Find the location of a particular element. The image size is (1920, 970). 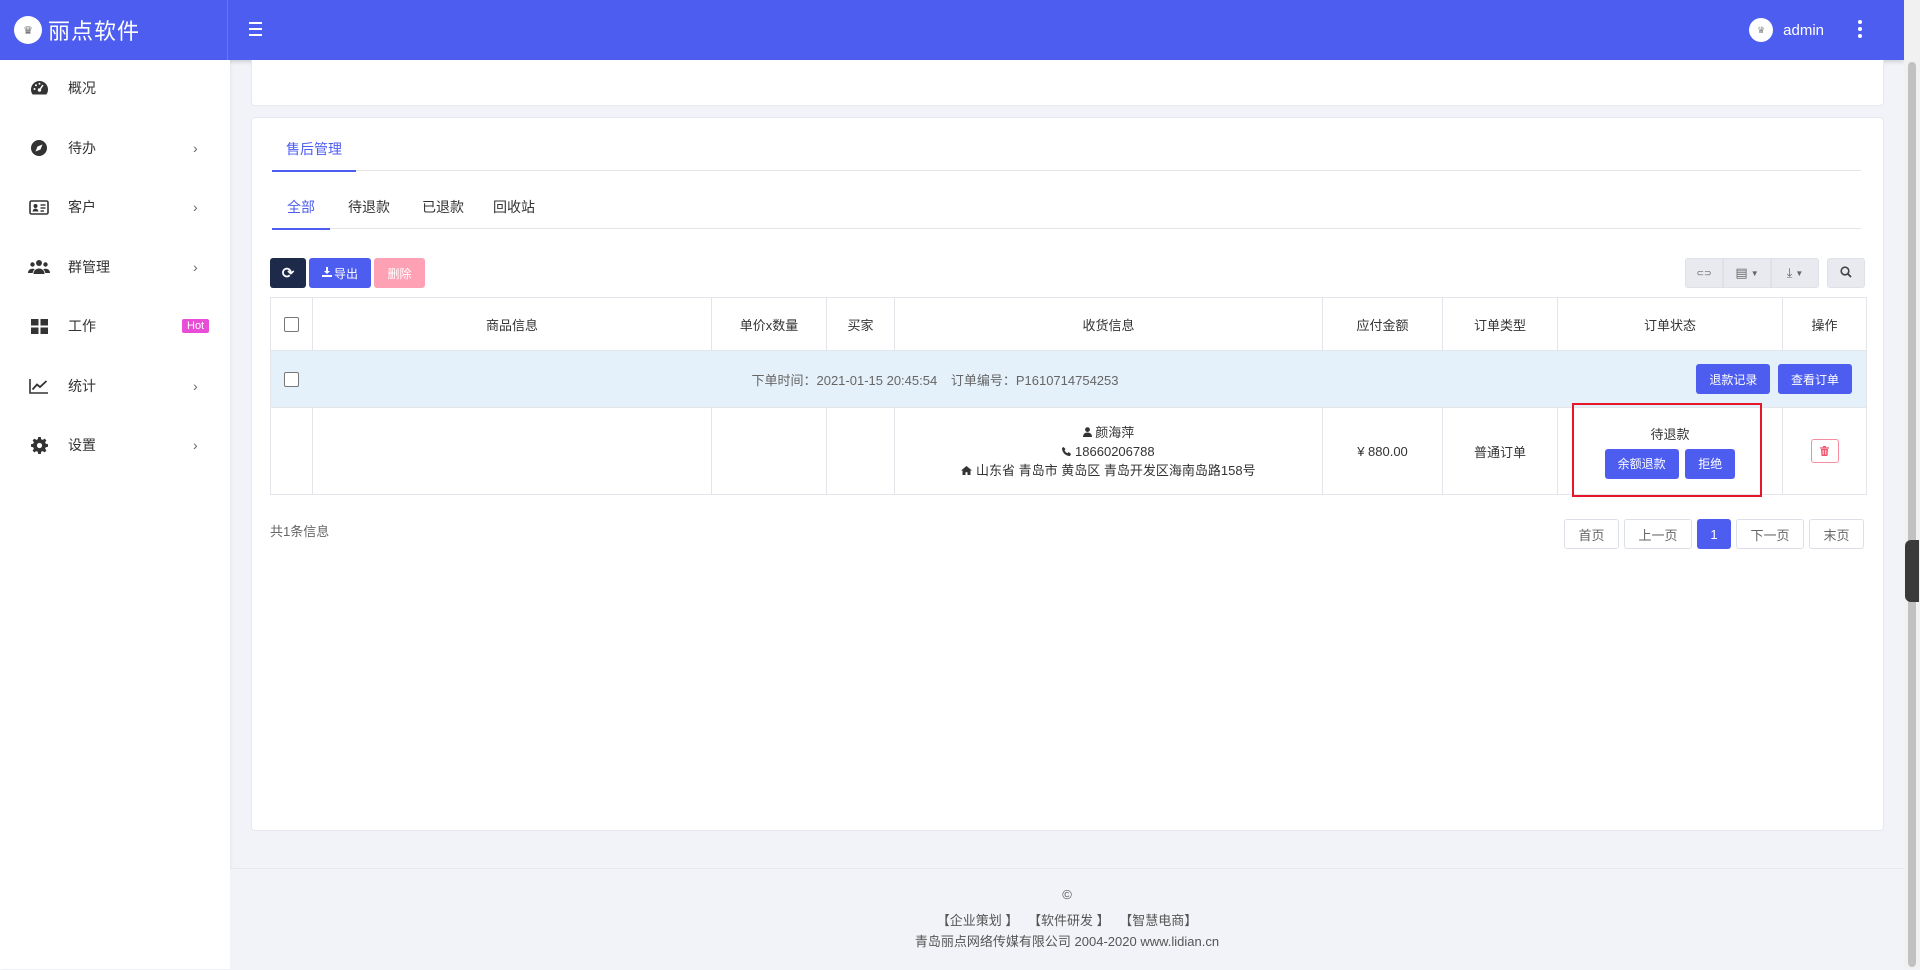

tab-after-sales: 售后管理 is located at coordinates (314, 152).